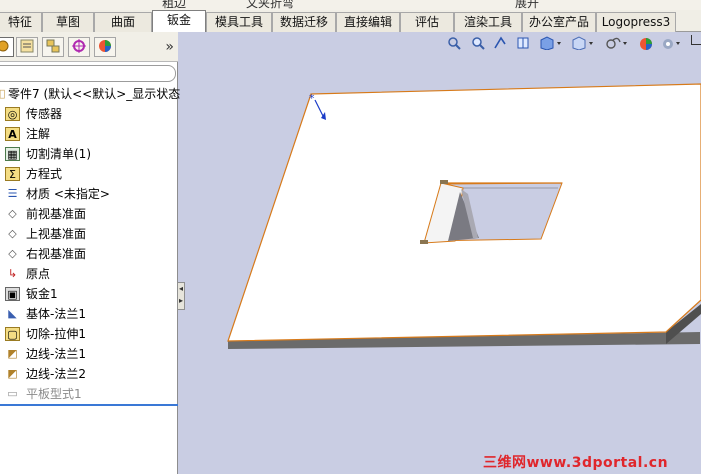 The height and width of the screenshot is (474, 701). Describe the element at coordinates (12, 393) in the screenshot. I see `flat-pattern-icon: ▭` at that location.